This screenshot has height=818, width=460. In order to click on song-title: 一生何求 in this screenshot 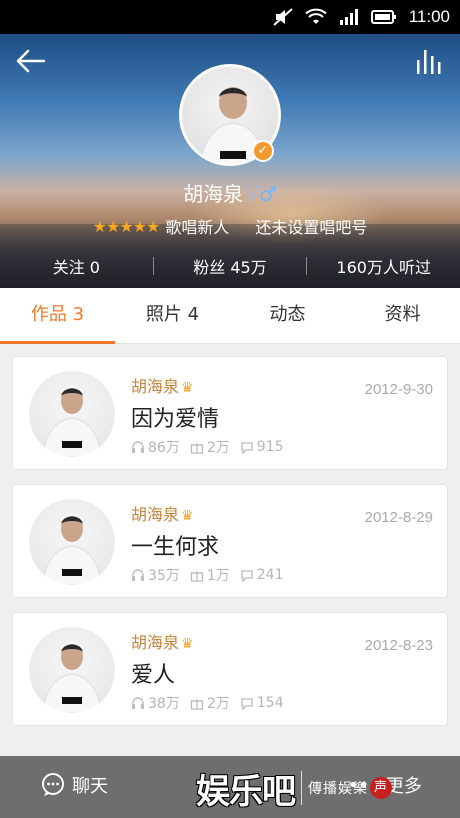, I will do `click(175, 547)`.